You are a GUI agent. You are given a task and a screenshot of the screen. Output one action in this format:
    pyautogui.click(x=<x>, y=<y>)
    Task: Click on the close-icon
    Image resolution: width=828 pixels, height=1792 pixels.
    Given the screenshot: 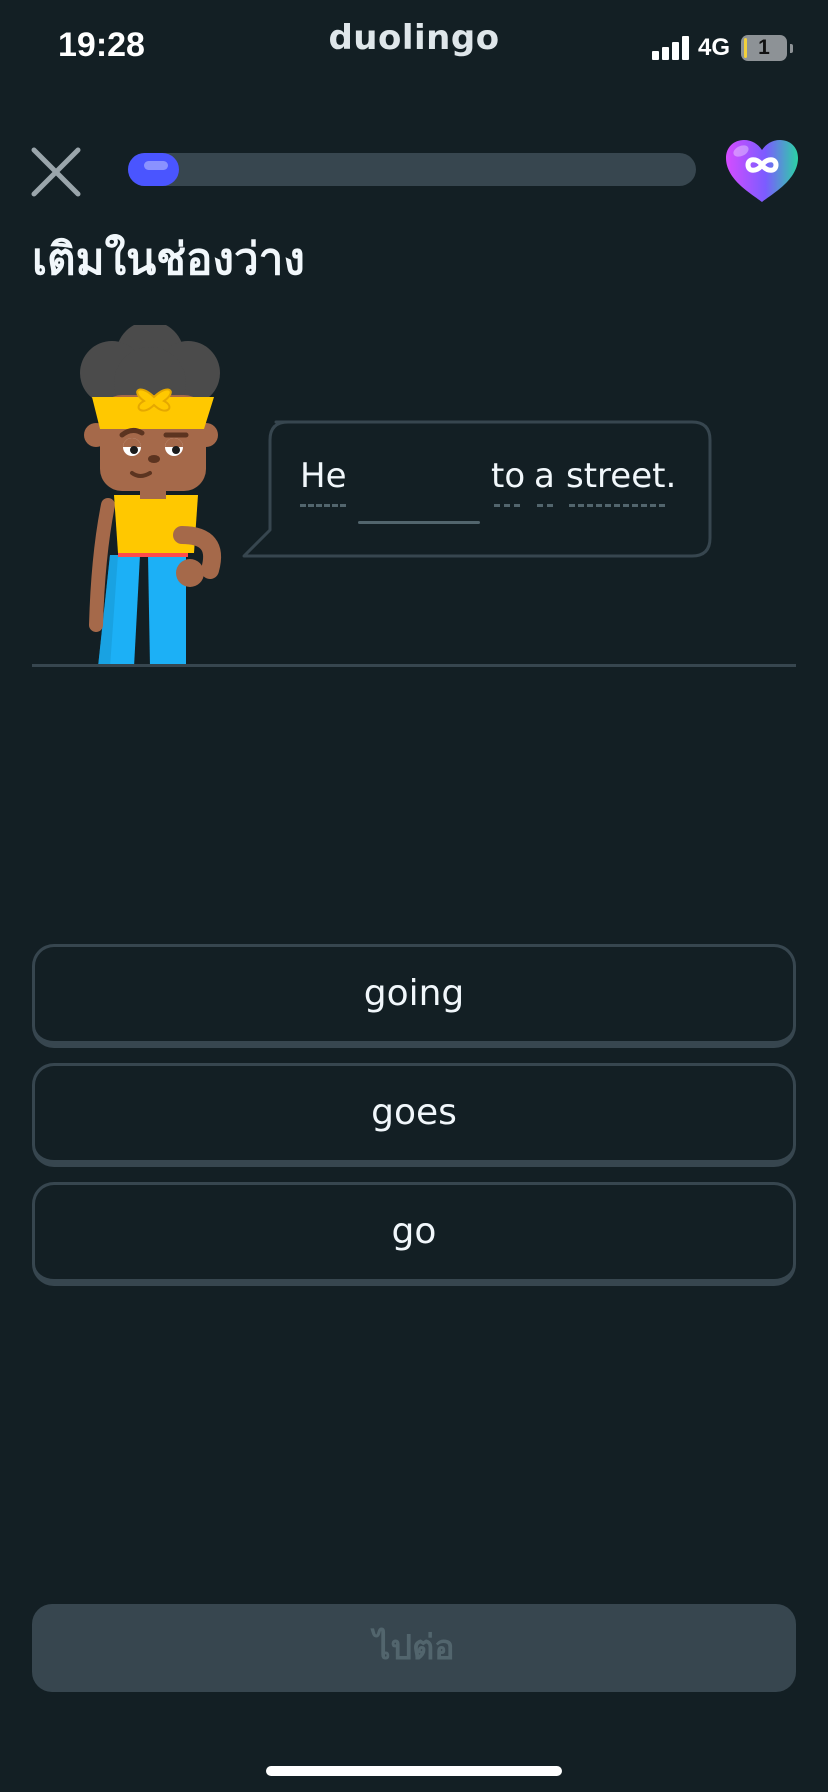 What is the action you would take?
    pyautogui.click(x=56, y=172)
    